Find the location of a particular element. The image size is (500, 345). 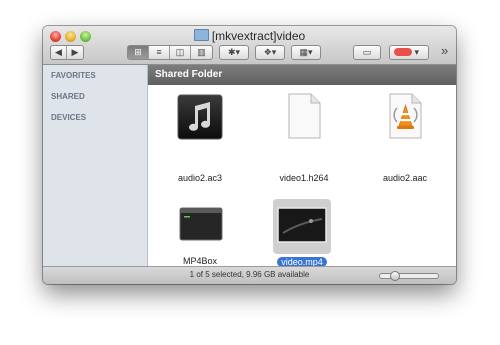

file-label: video1.h264 is located at coordinates (304, 178).